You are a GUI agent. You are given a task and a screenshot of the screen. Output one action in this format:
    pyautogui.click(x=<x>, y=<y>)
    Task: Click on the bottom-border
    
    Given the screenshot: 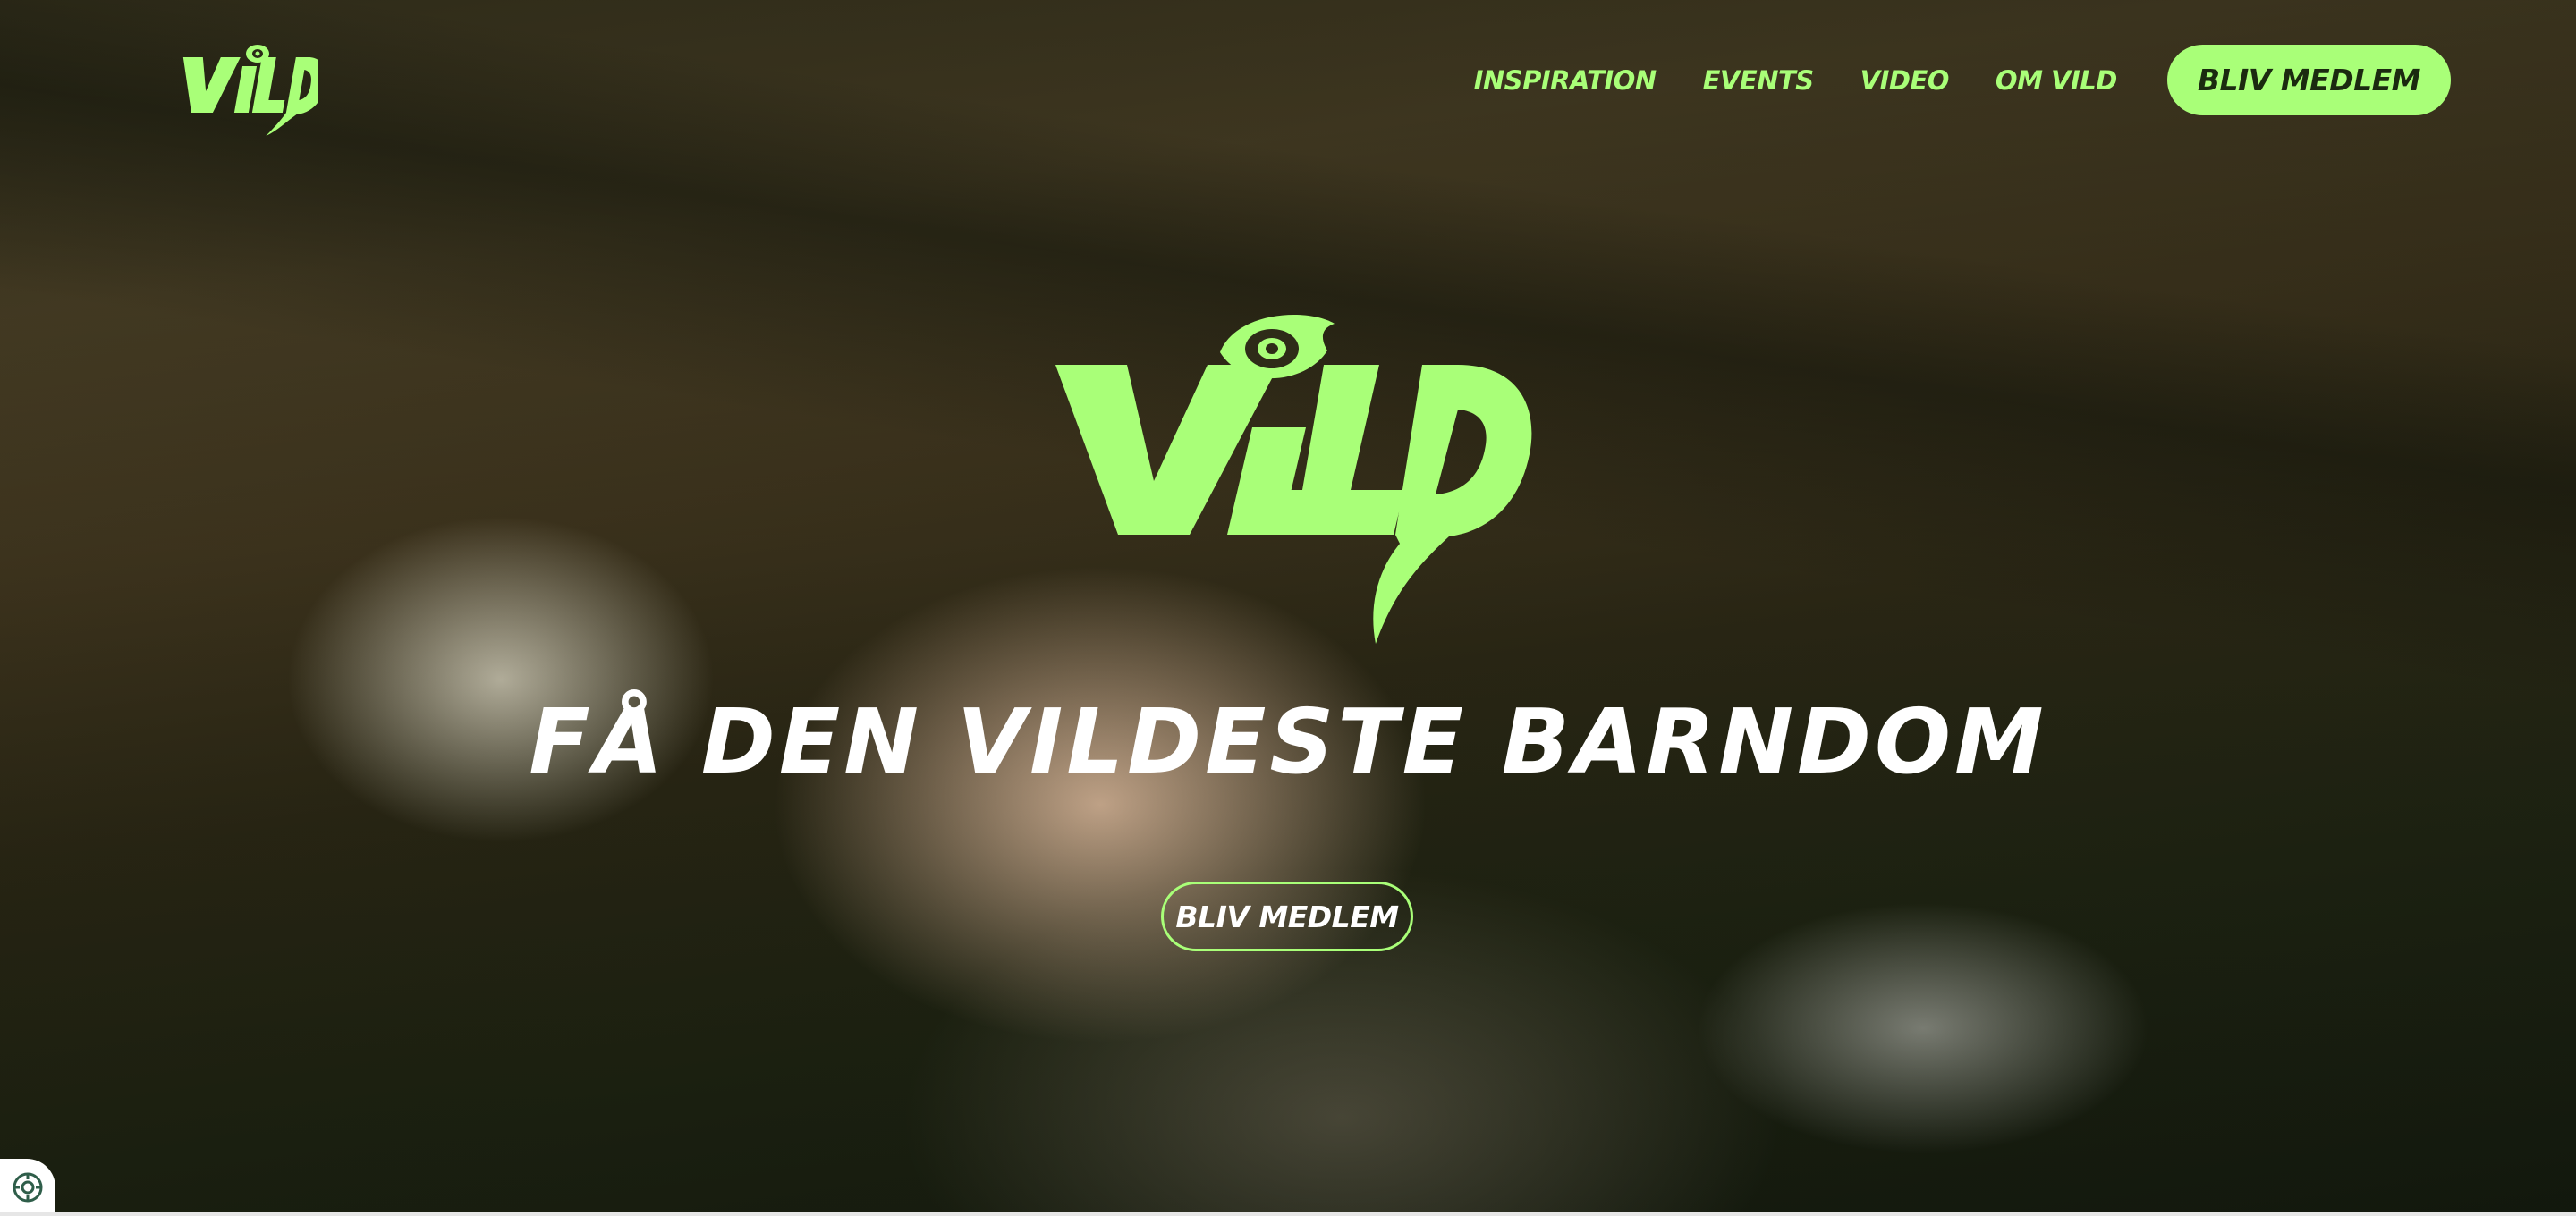 What is the action you would take?
    pyautogui.click(x=1288, y=1214)
    